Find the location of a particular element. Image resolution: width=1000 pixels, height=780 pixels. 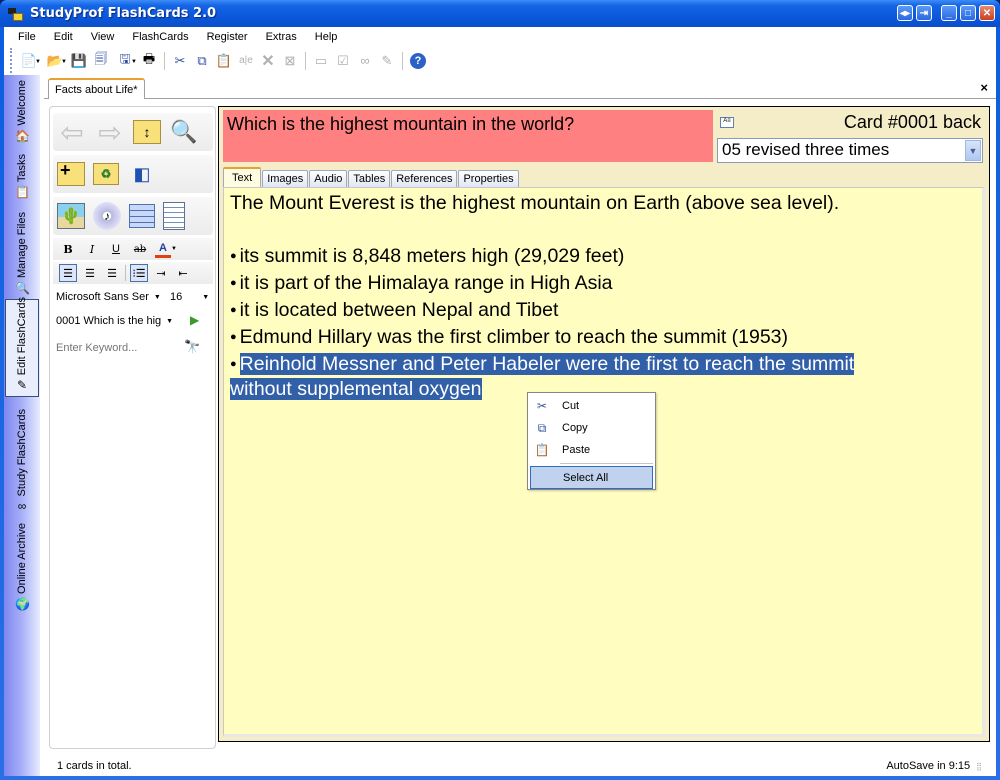

insert-document-icon is located at coordinates (174, 216).